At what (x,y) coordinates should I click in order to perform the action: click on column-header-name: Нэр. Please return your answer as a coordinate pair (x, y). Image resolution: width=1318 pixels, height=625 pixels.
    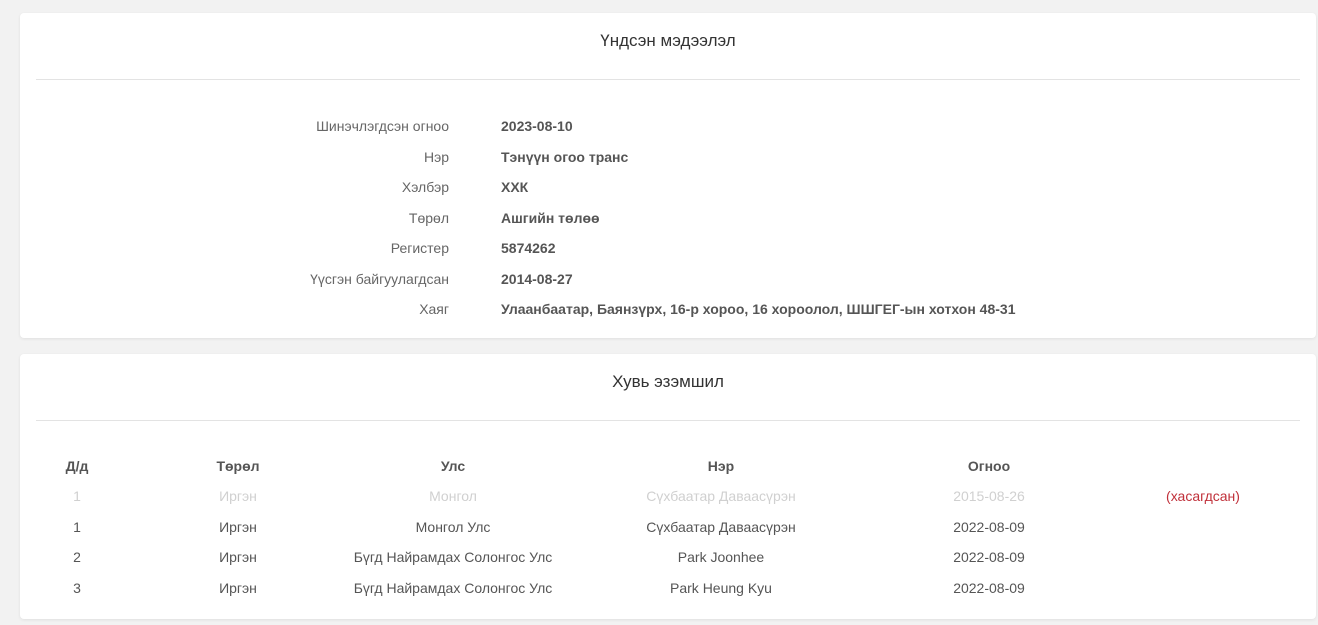
    Looking at the image, I should click on (721, 466).